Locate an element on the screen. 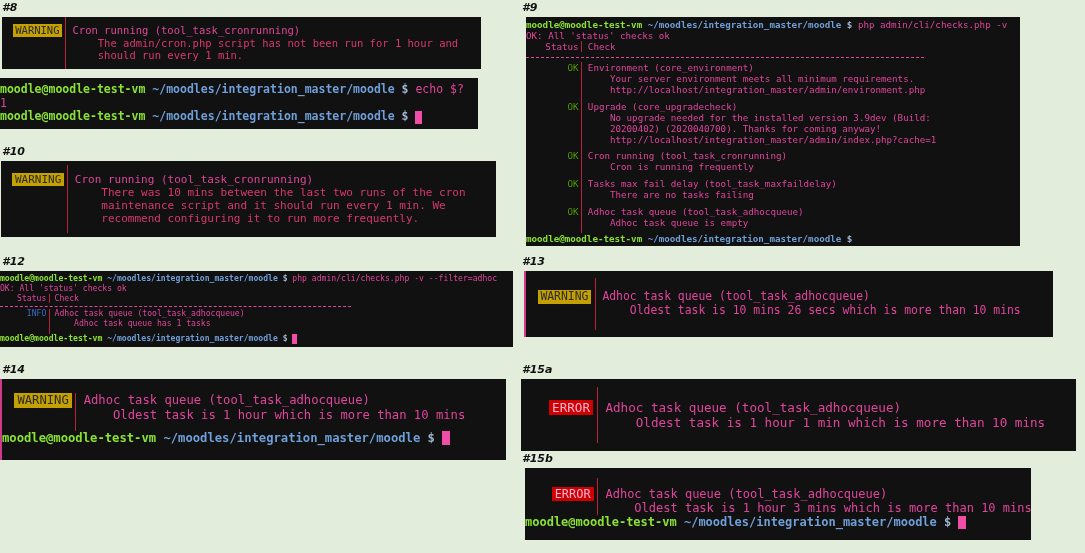  check-detail: There was 10 mins between the last two runs of the cron is located at coordinates (283, 192).